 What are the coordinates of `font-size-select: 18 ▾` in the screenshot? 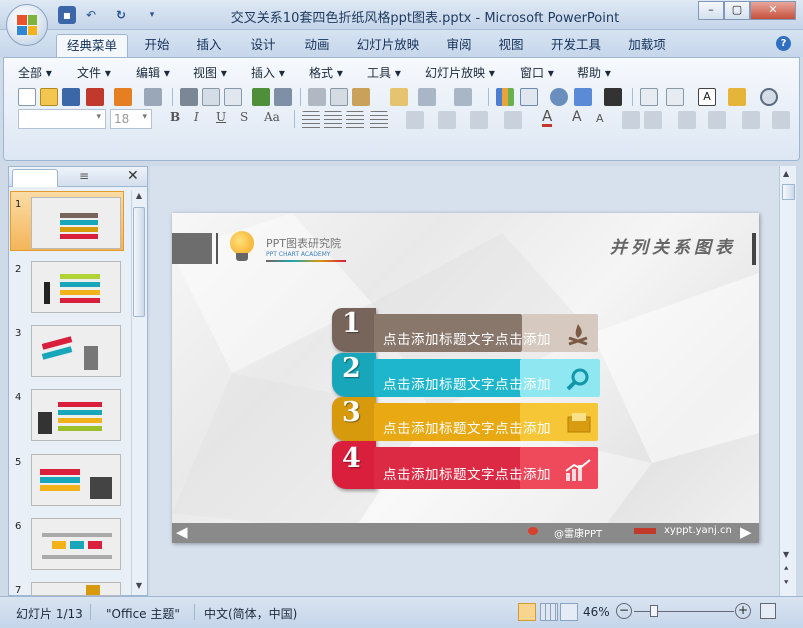 It's located at (131, 119).